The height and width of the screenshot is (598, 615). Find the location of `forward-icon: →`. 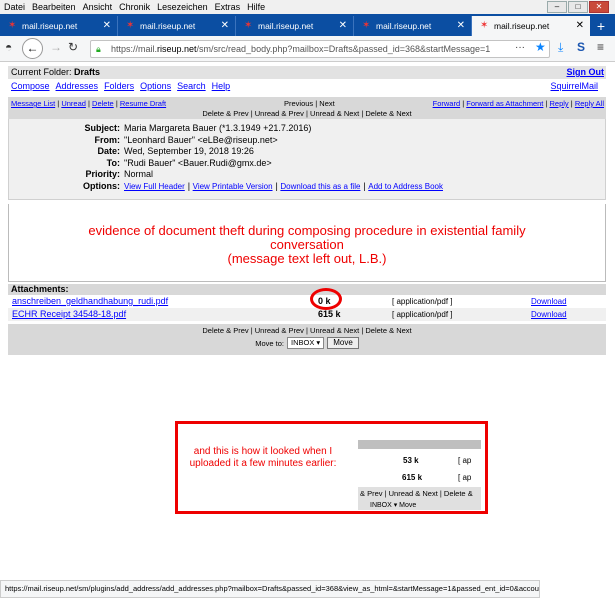

forward-icon: → is located at coordinates (56, 47).